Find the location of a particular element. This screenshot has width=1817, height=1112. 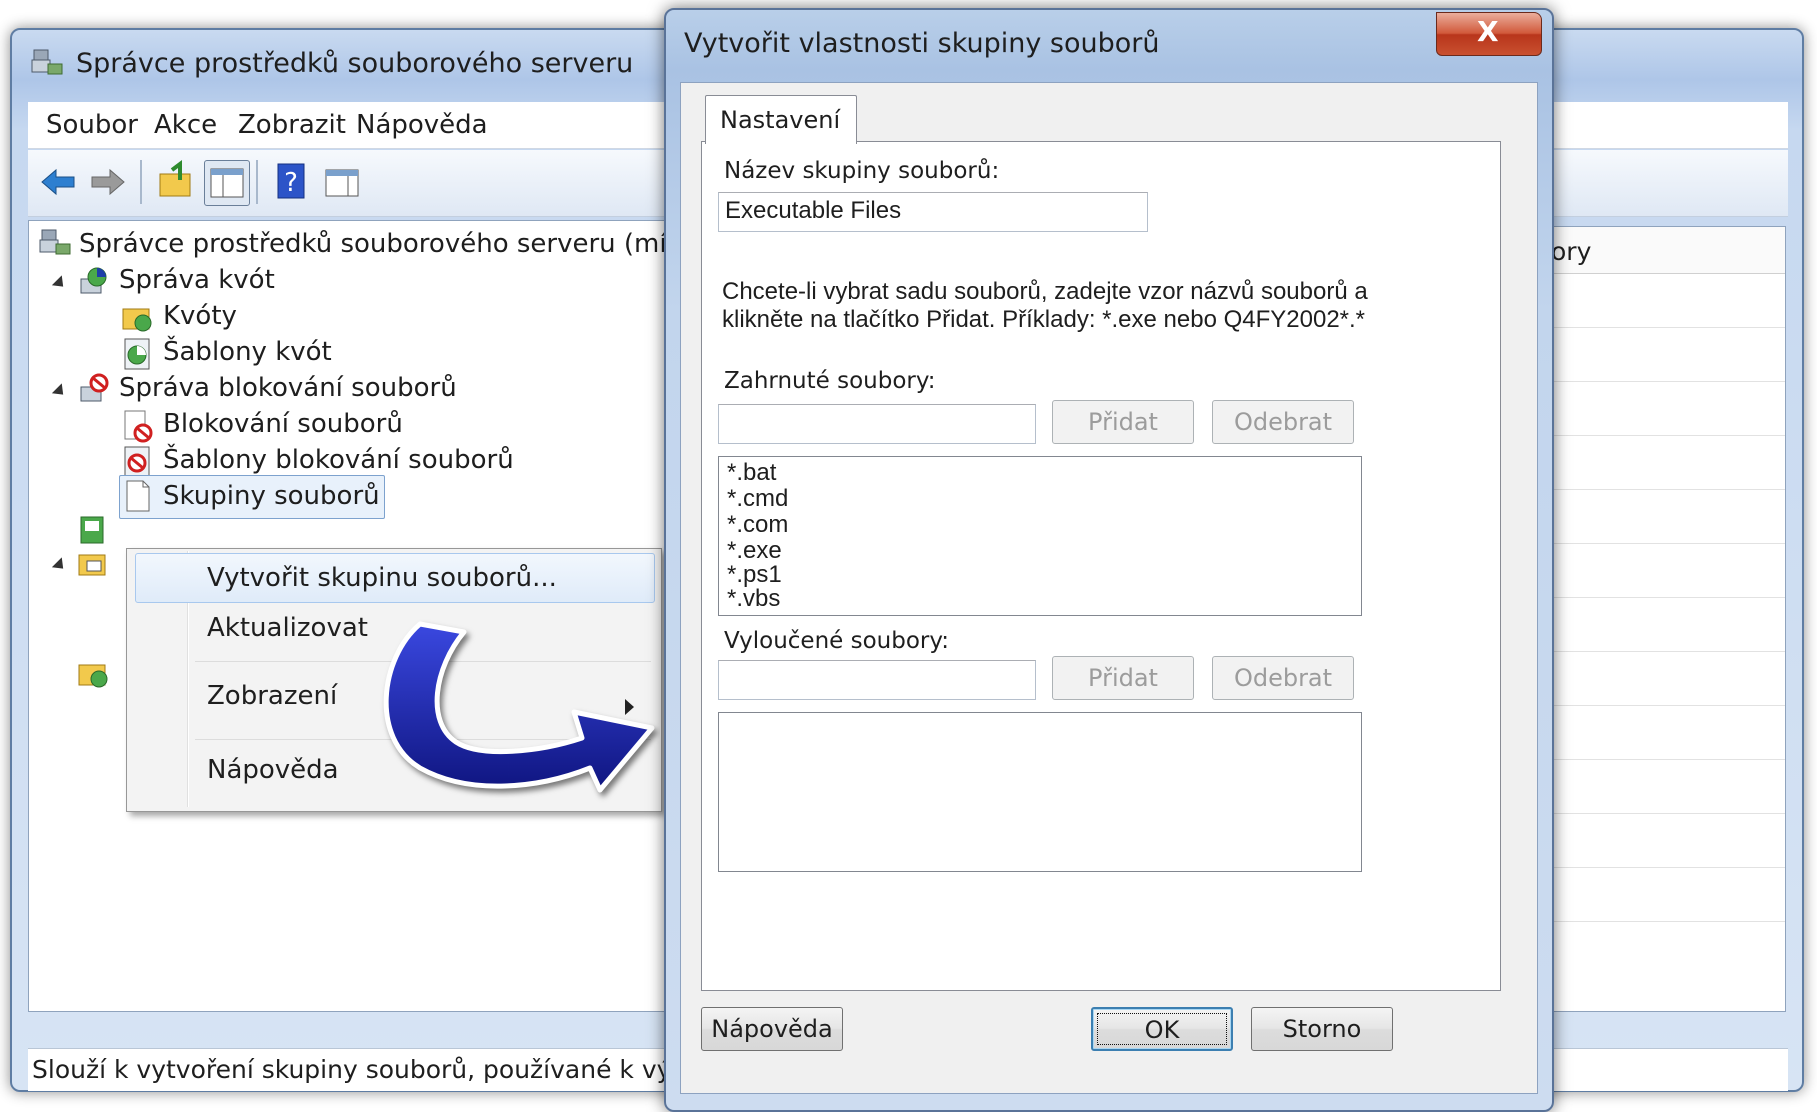

up-folder-icon is located at coordinates (176, 182).